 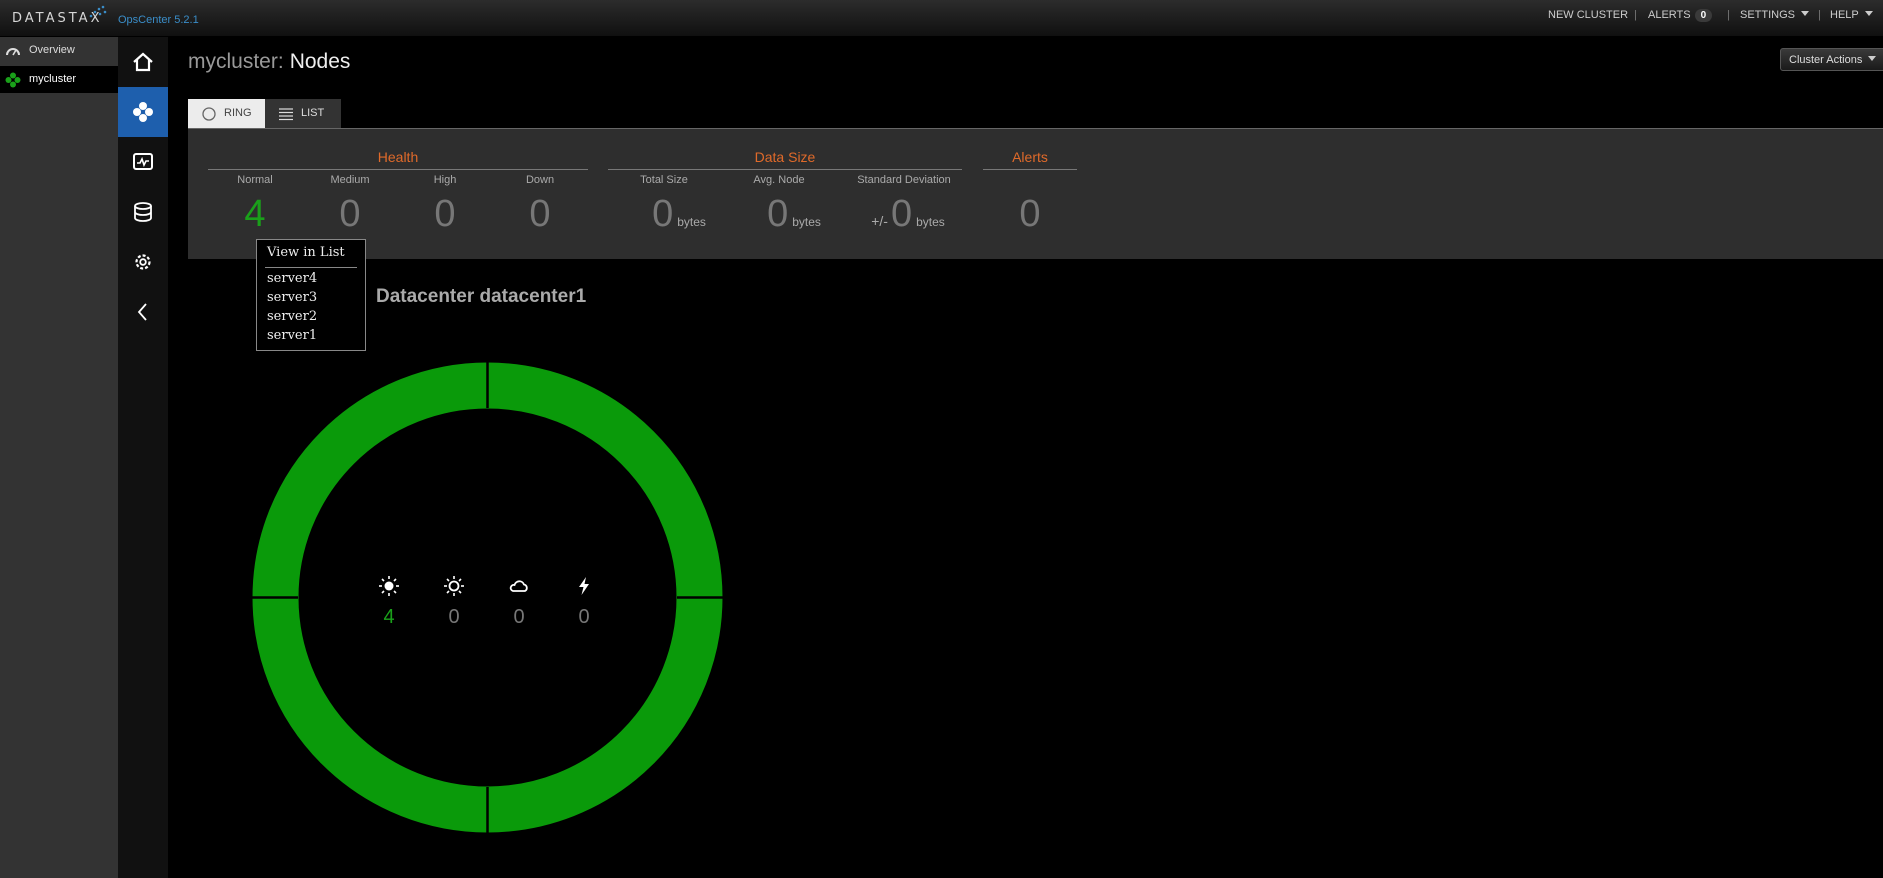 I want to click on nodes-icon, so click(x=143, y=112).